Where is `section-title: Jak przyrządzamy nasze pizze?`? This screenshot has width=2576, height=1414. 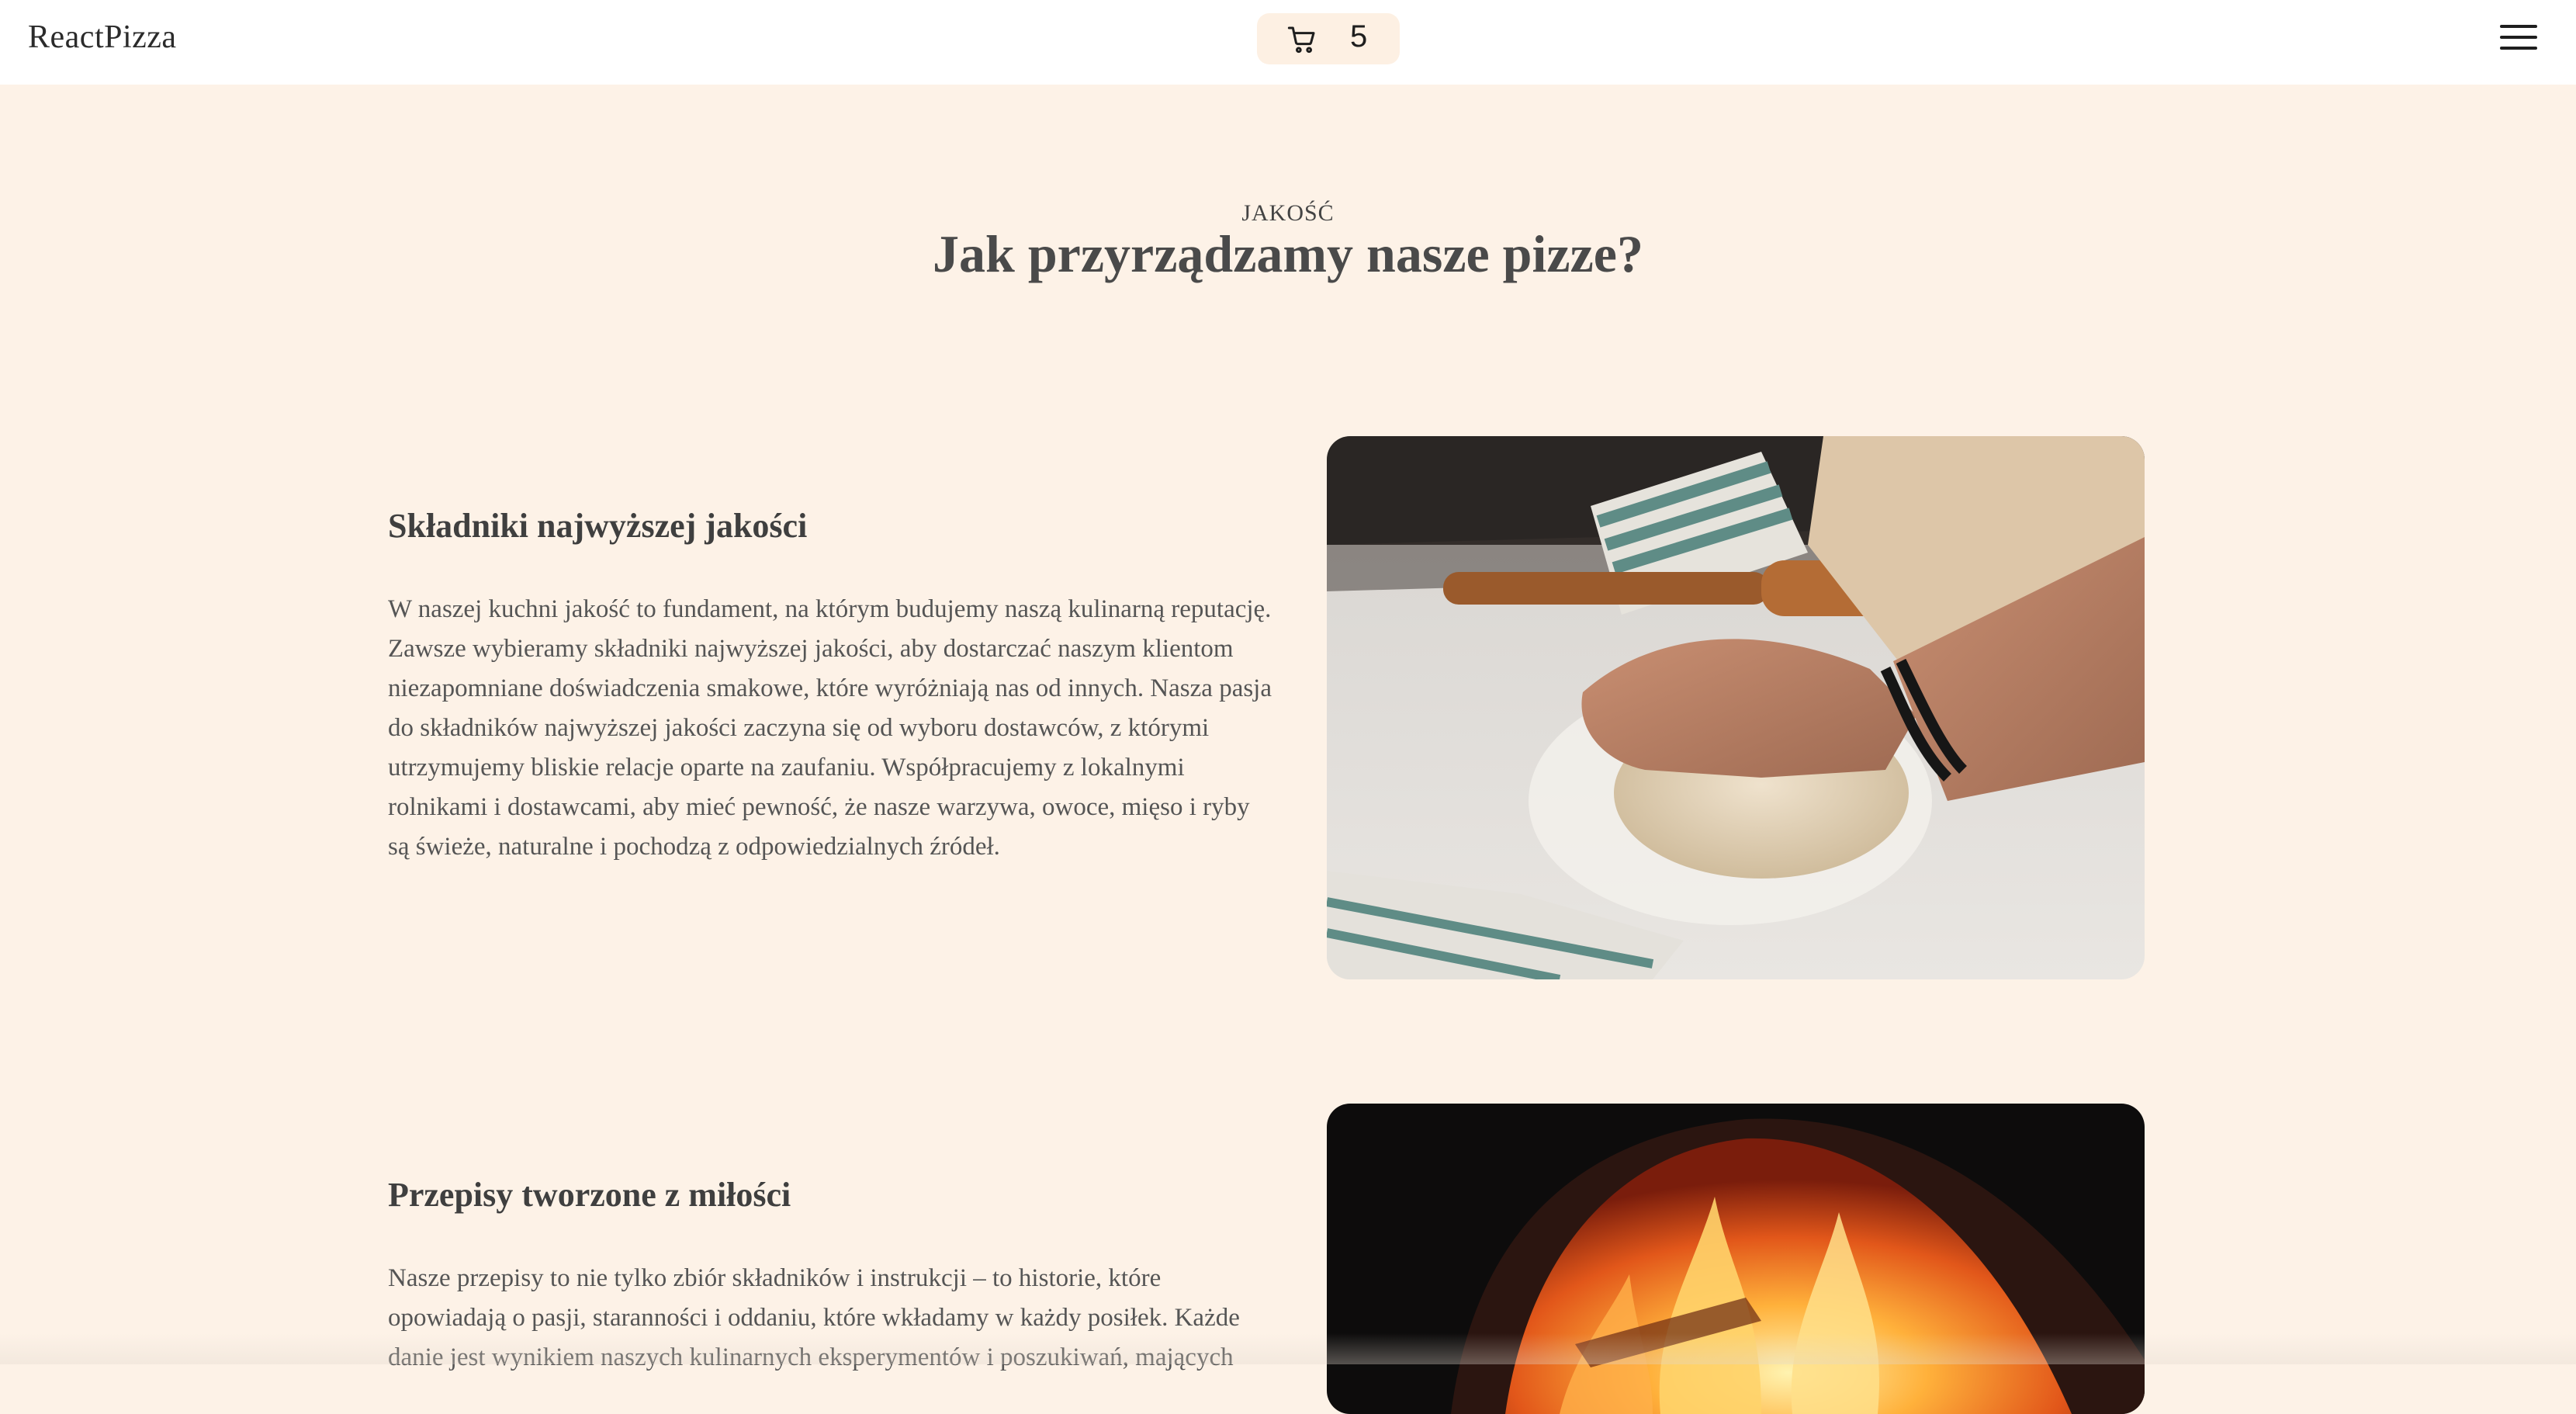
section-title: Jak przyrządzamy nasze pizze? is located at coordinates (1288, 255).